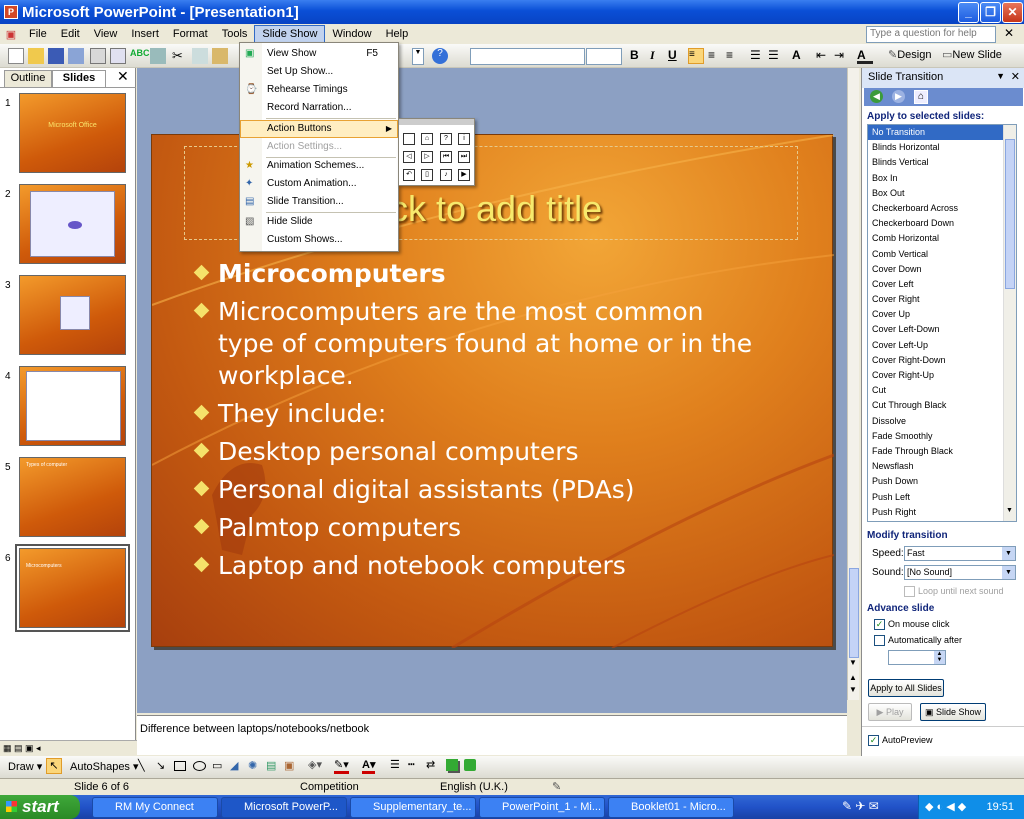 This screenshot has width=1024, height=819. I want to click on font-color-icon: A▾, so click(369, 766).